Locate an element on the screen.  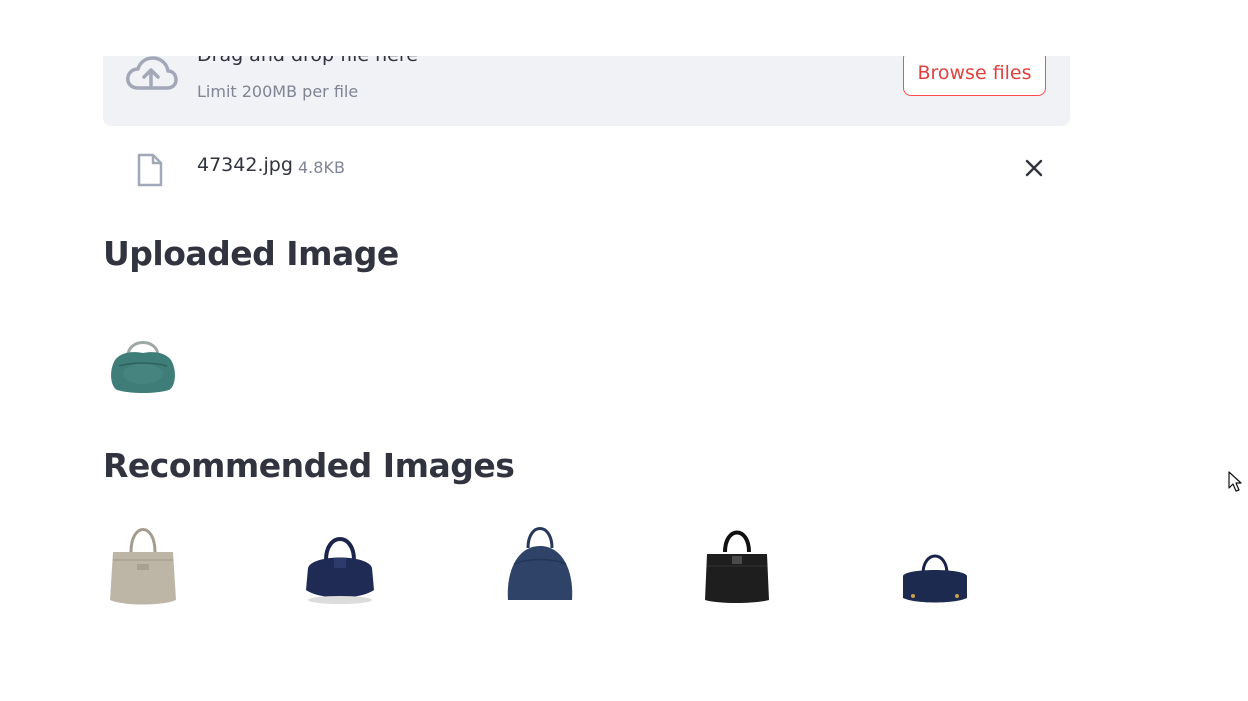
file-icon is located at coordinates (150, 170).